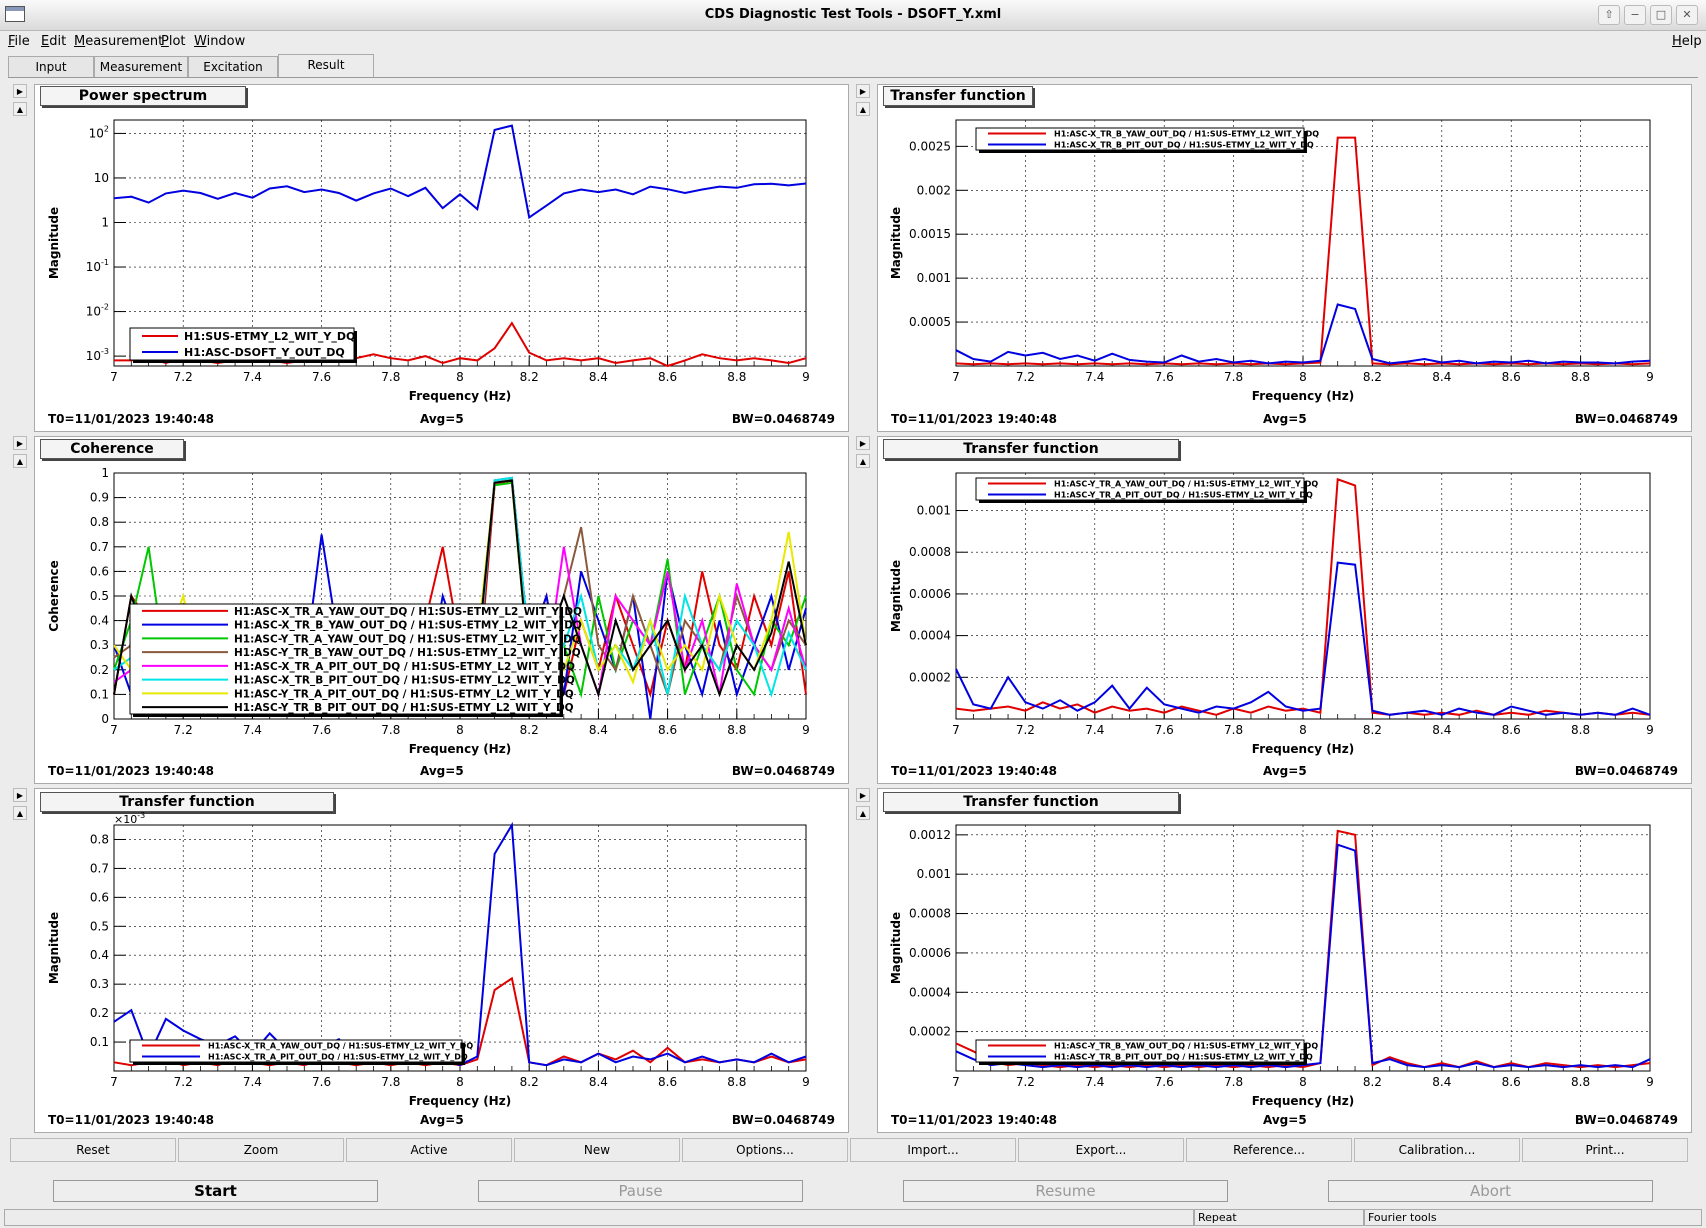 The width and height of the screenshot is (1706, 1228). What do you see at coordinates (1661, 15) in the screenshot?
I see `maximize-icon: □` at bounding box center [1661, 15].